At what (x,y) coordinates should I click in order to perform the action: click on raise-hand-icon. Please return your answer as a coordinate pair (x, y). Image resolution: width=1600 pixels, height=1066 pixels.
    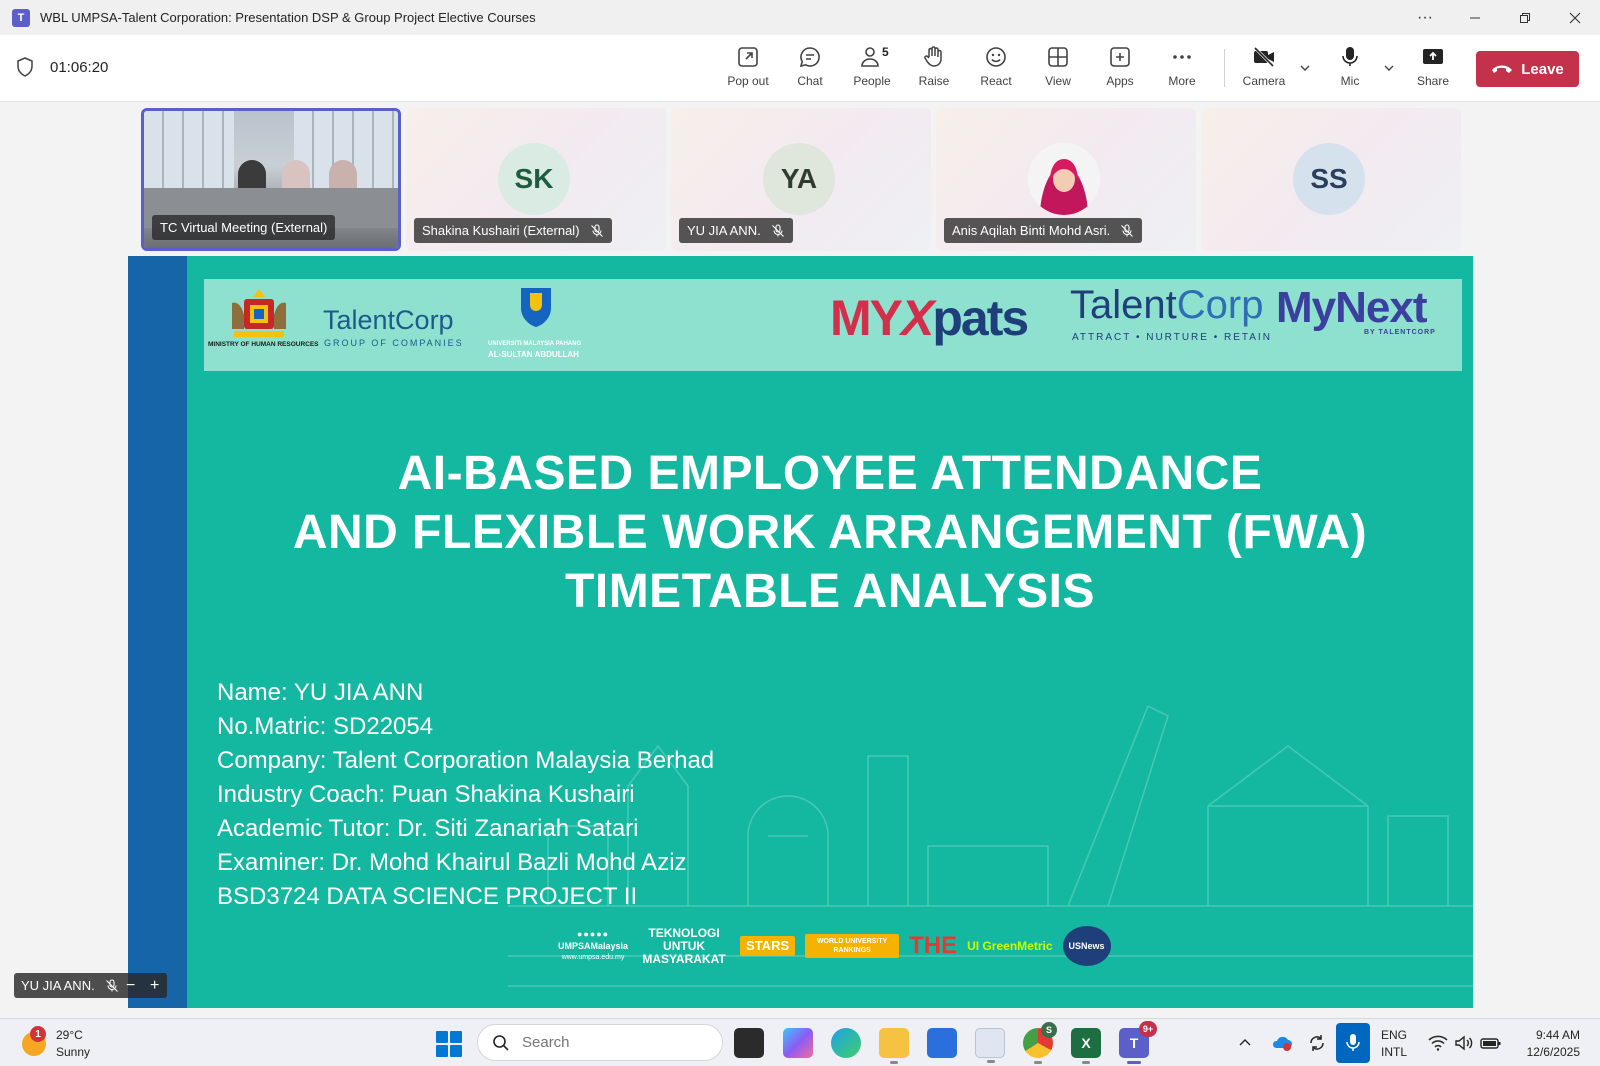
    Looking at the image, I should click on (933, 56).